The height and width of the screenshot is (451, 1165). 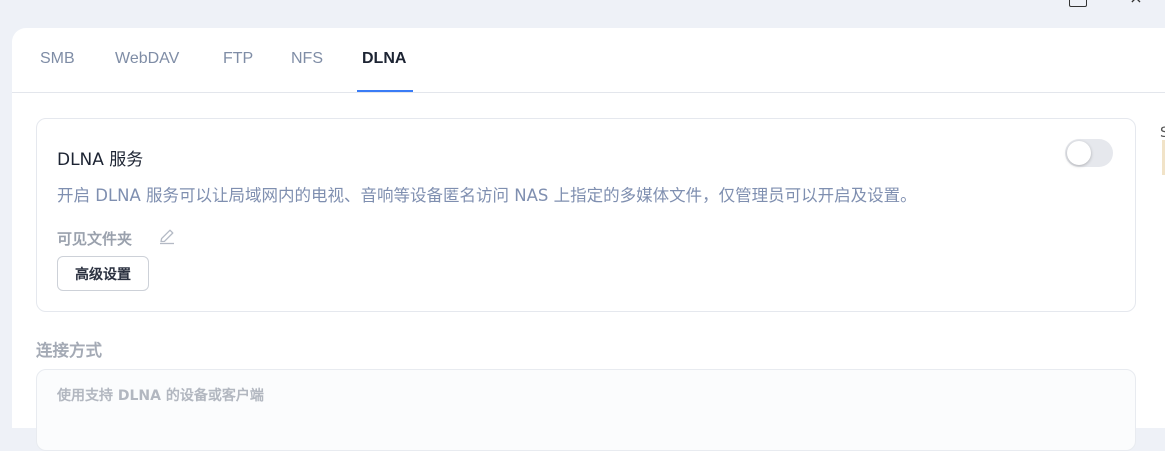 I want to click on maximize-icon, so click(x=1078, y=3).